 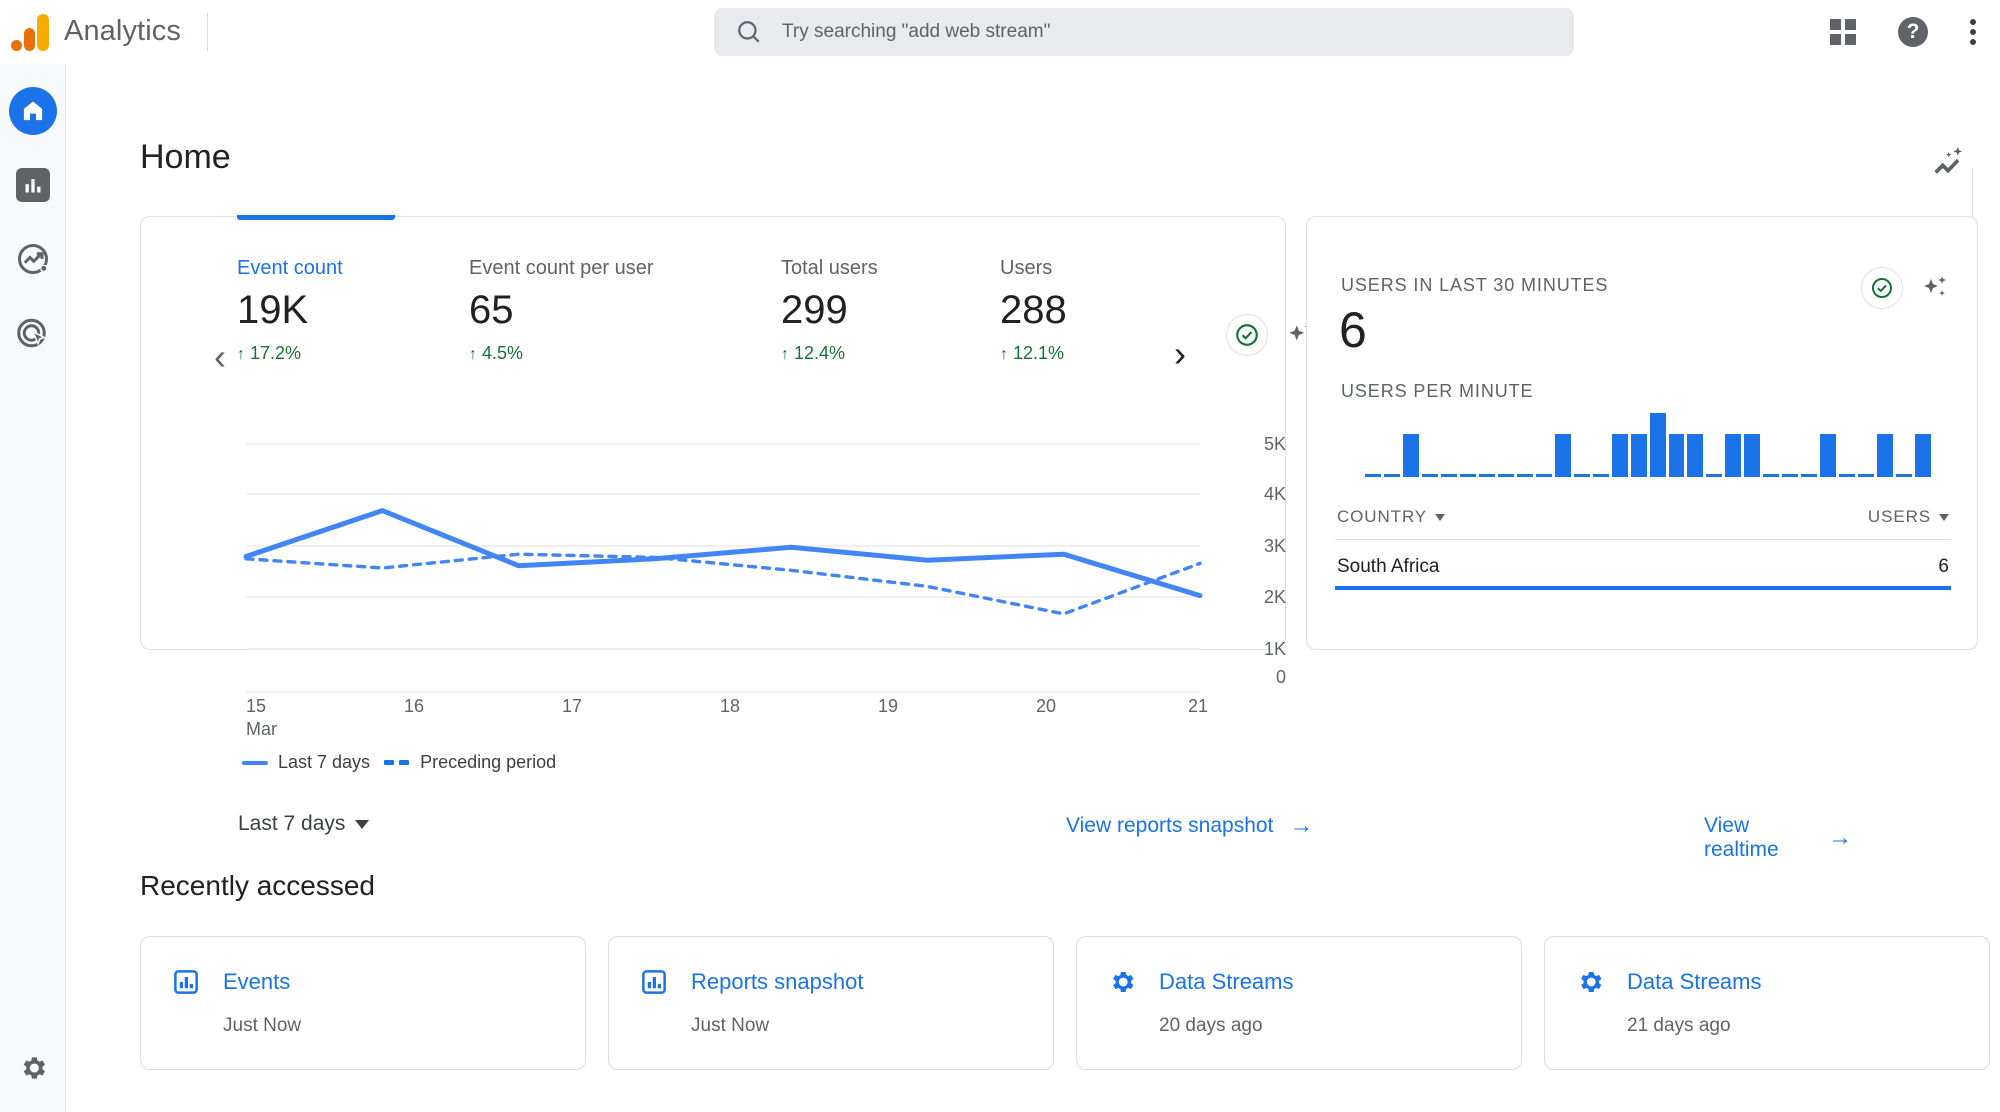 What do you see at coordinates (561, 310) in the screenshot?
I see `metric-event-count-per-user: Event count per user 65 ↑ 4.5%` at bounding box center [561, 310].